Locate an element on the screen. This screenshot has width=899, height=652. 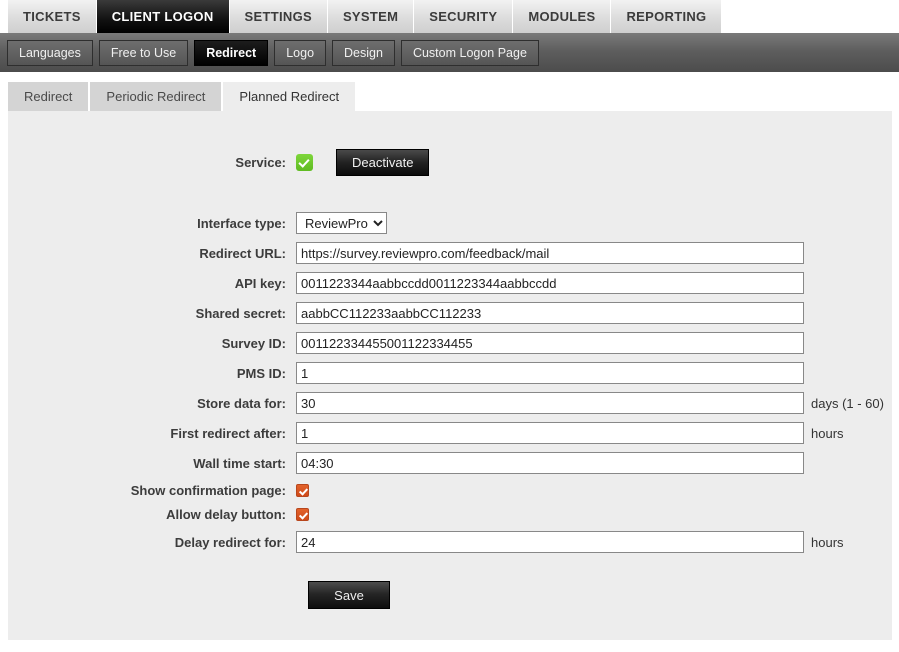
nav-tab-client-logon: CLIENT LOGON is located at coordinates (163, 16).